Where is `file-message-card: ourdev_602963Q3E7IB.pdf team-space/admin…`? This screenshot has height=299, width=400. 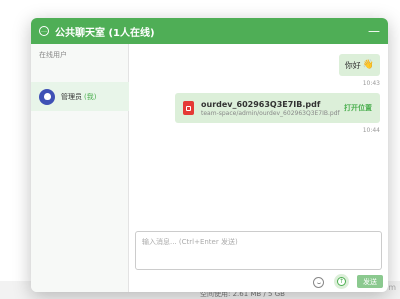
file-message-card: ourdev_602963Q3E7IB.pdf team-space/admin… is located at coordinates (277, 108).